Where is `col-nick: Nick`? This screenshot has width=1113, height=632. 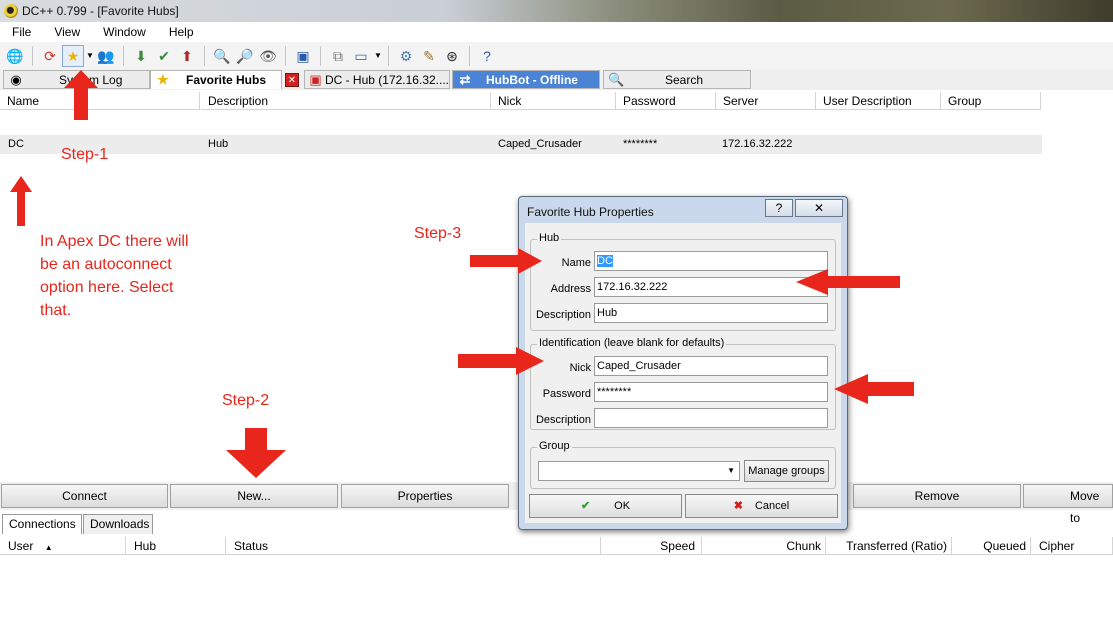
col-nick: Nick is located at coordinates (553, 101).